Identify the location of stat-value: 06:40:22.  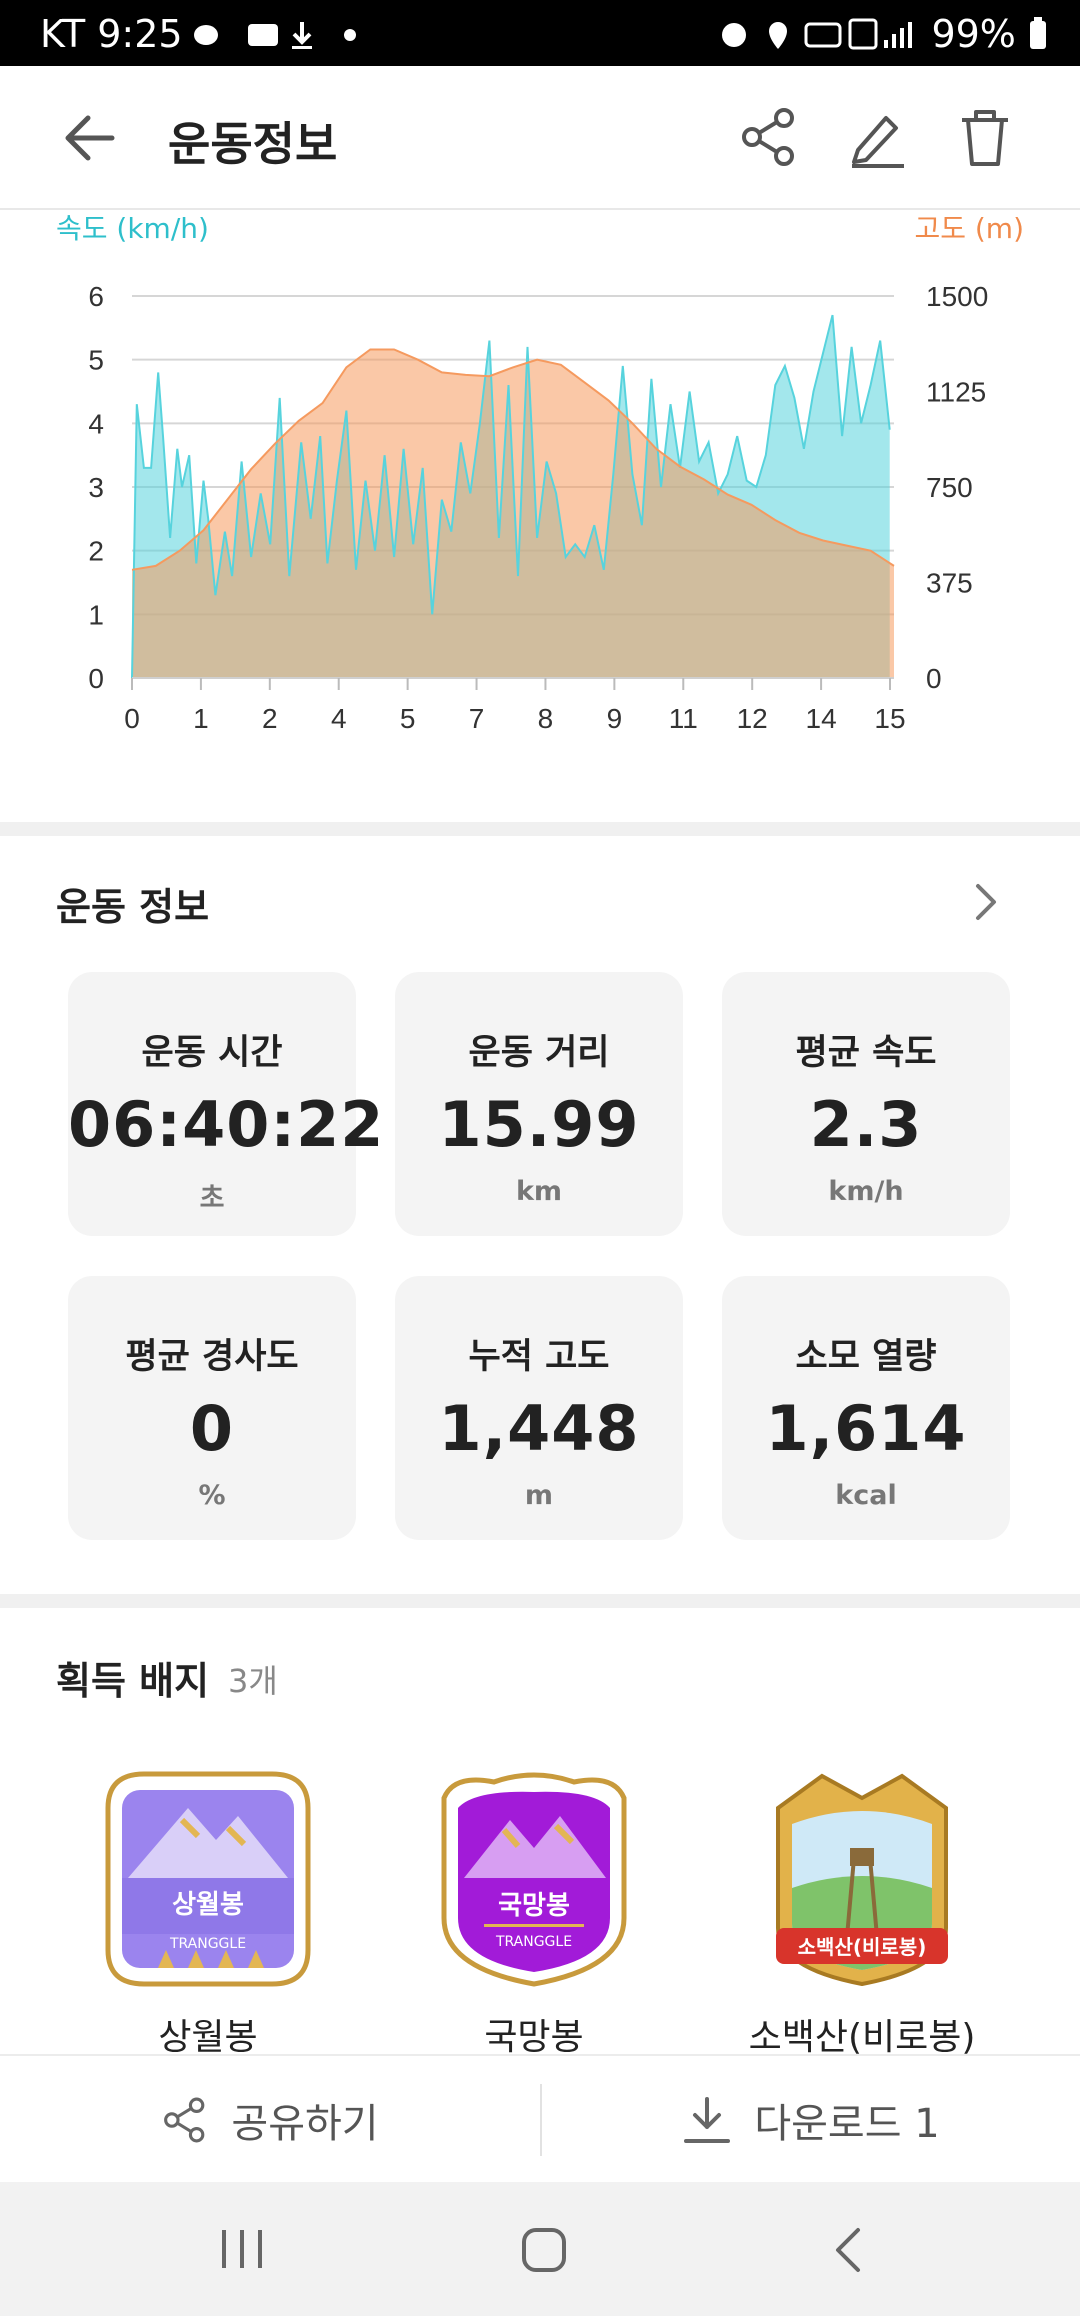
(226, 1124).